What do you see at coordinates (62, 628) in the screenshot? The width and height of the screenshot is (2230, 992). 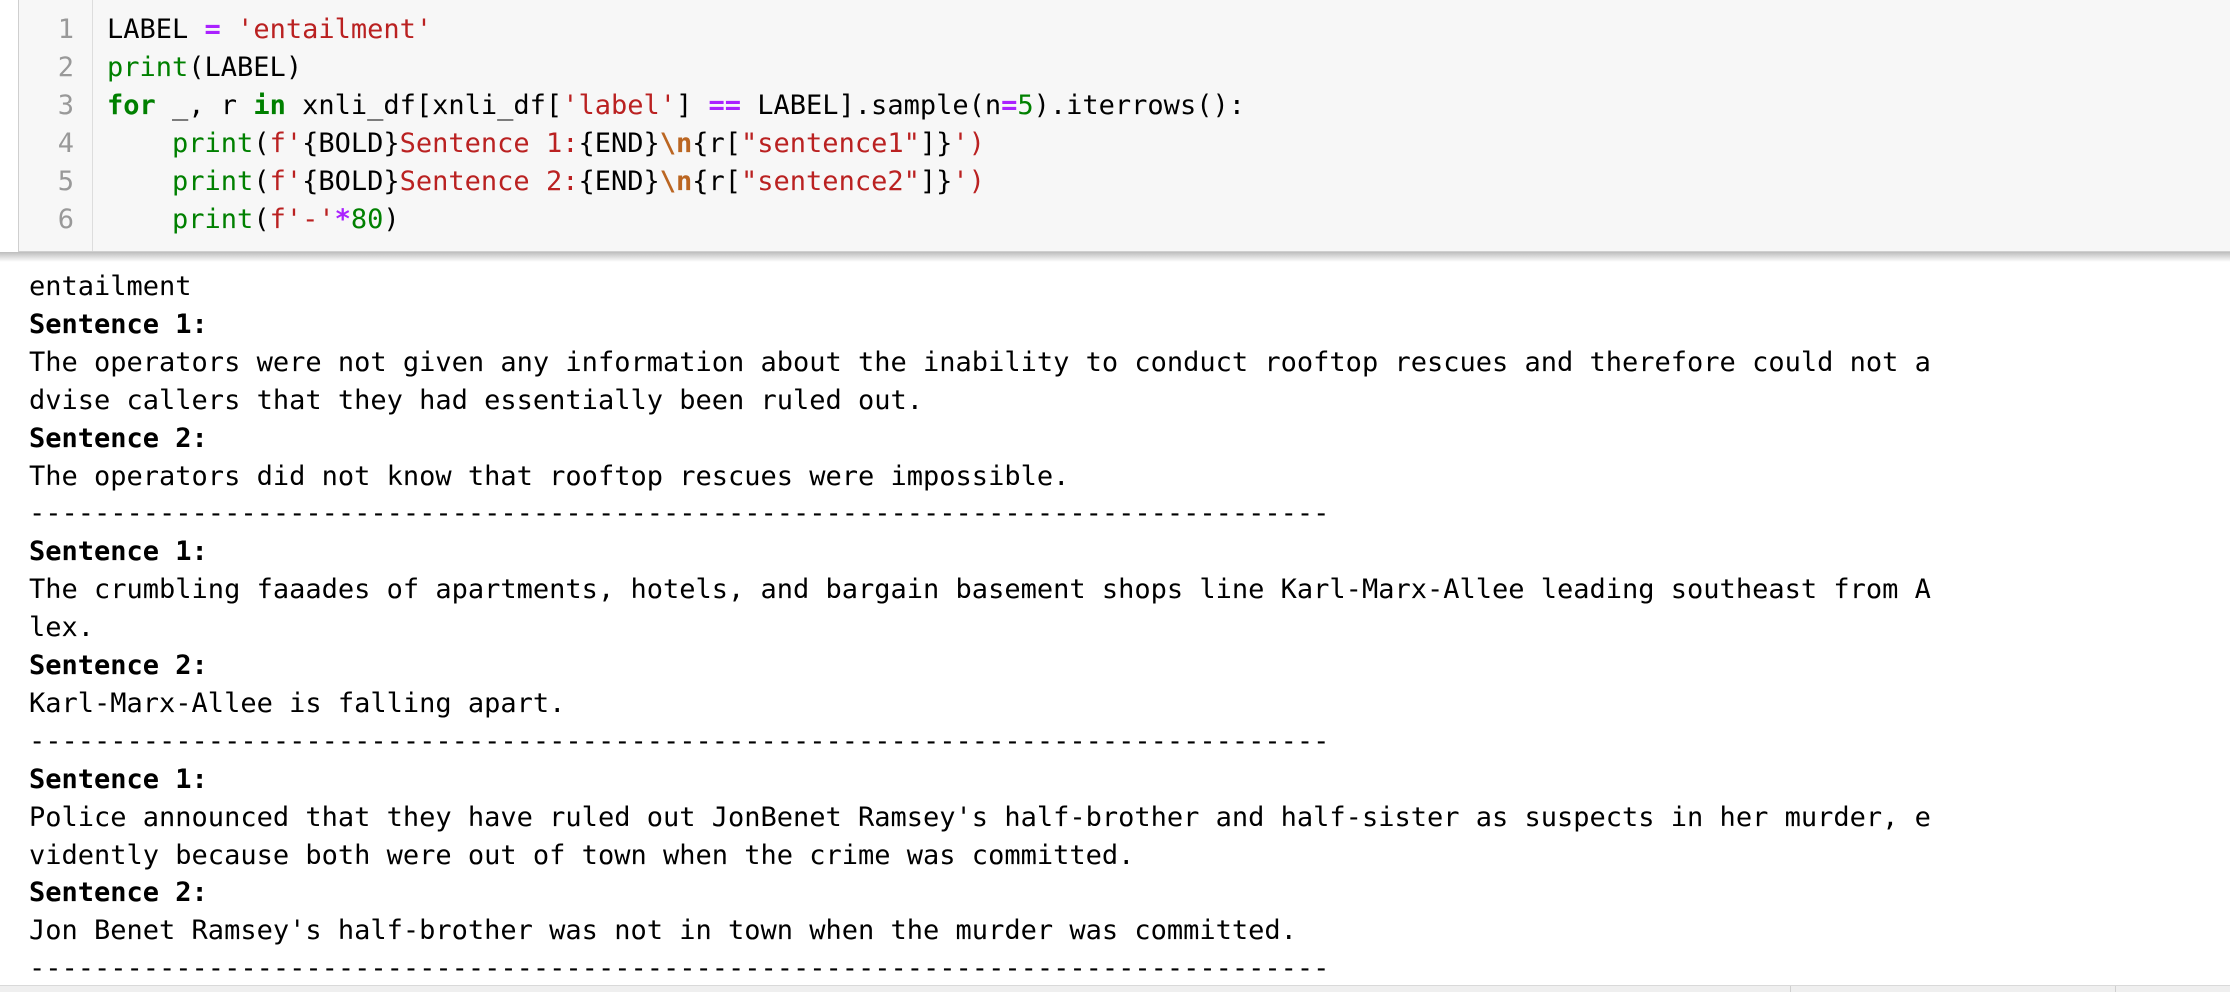 I see `output-line: lex.` at bounding box center [62, 628].